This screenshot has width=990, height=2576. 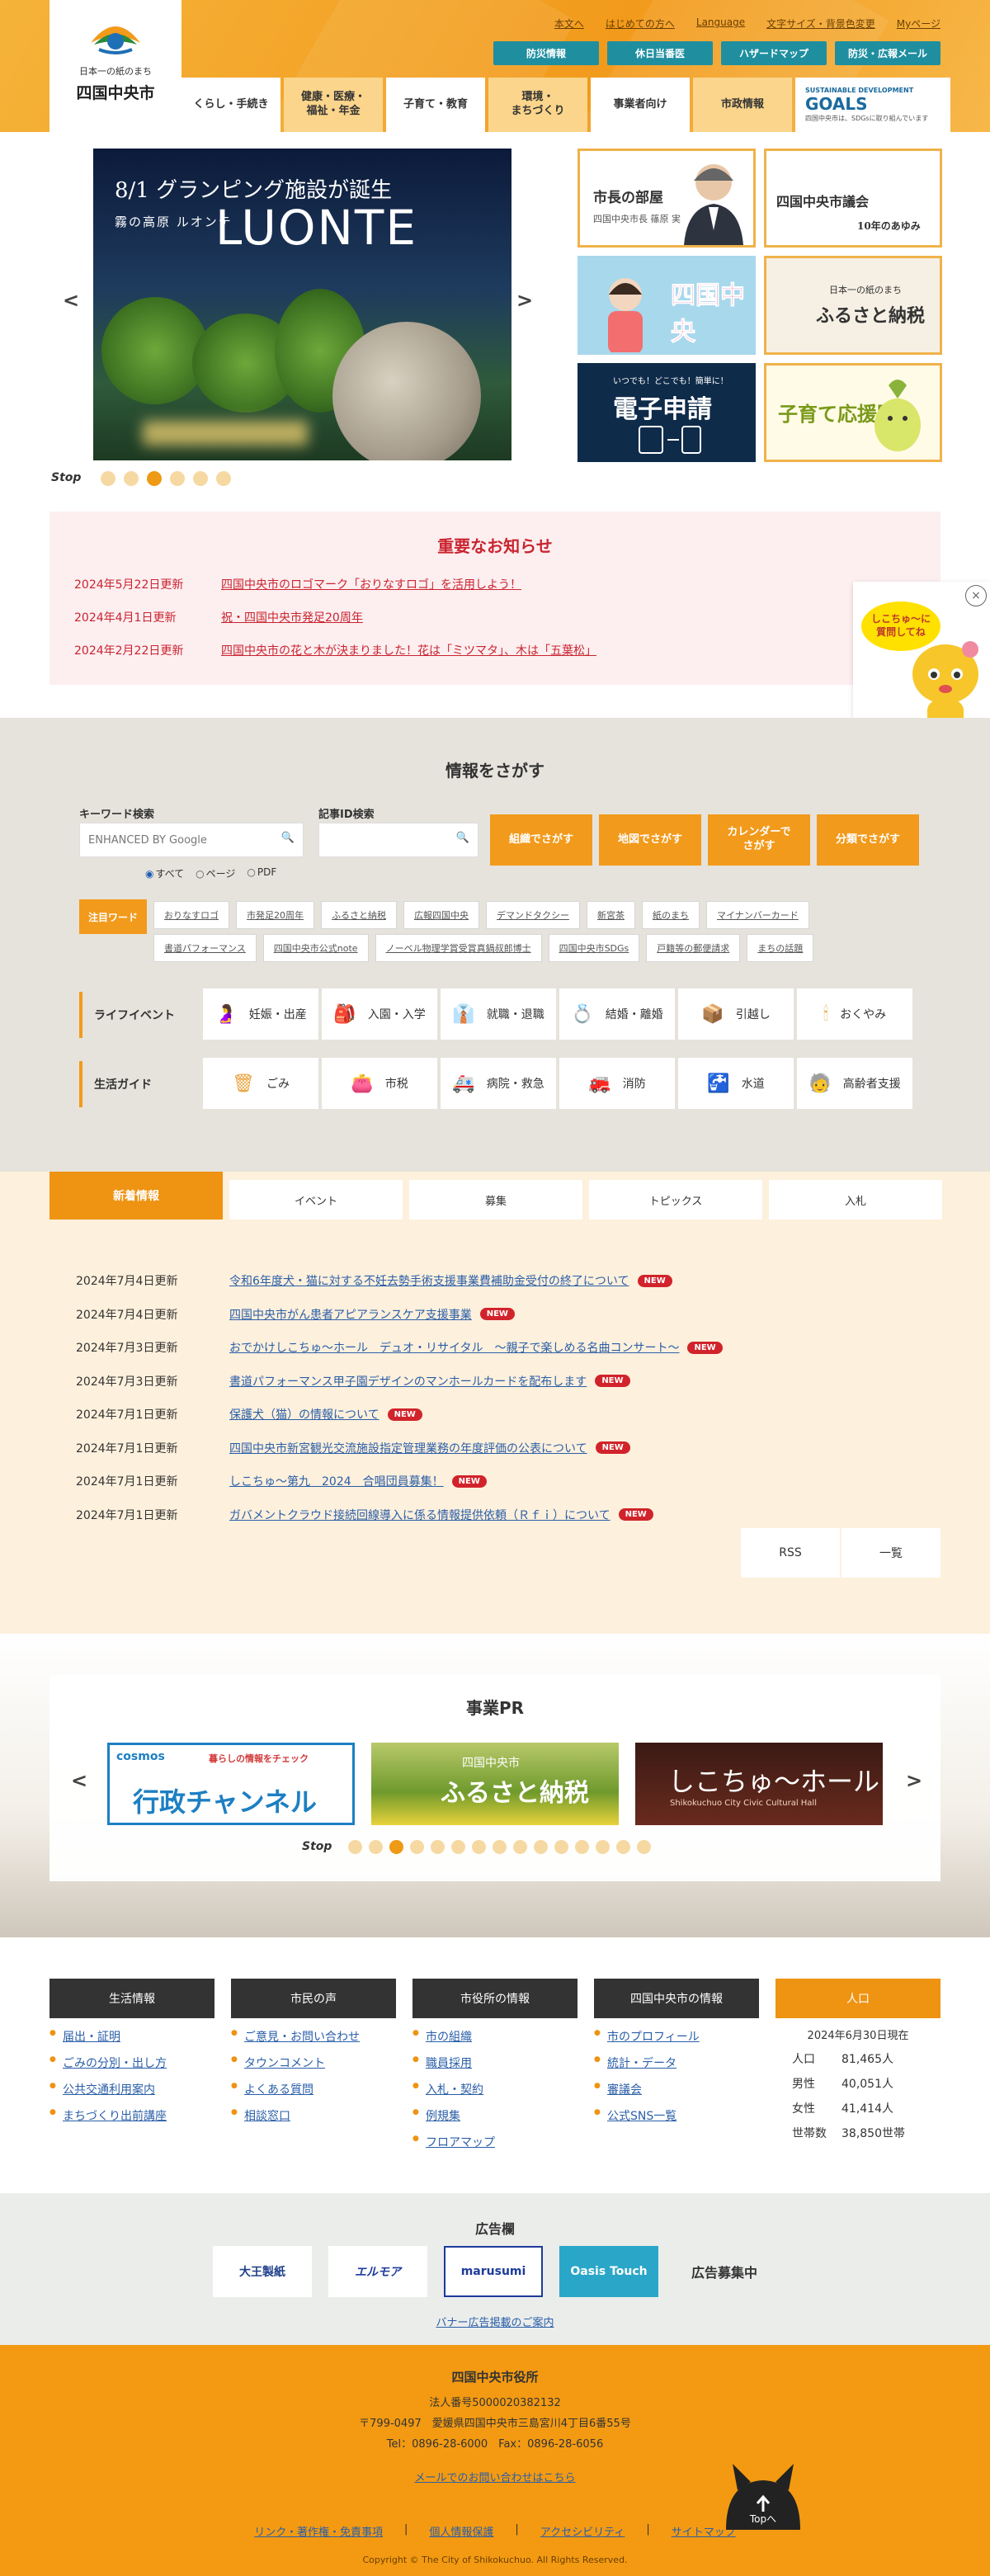 I want to click on tab-recruit: 募集, so click(x=495, y=1200).